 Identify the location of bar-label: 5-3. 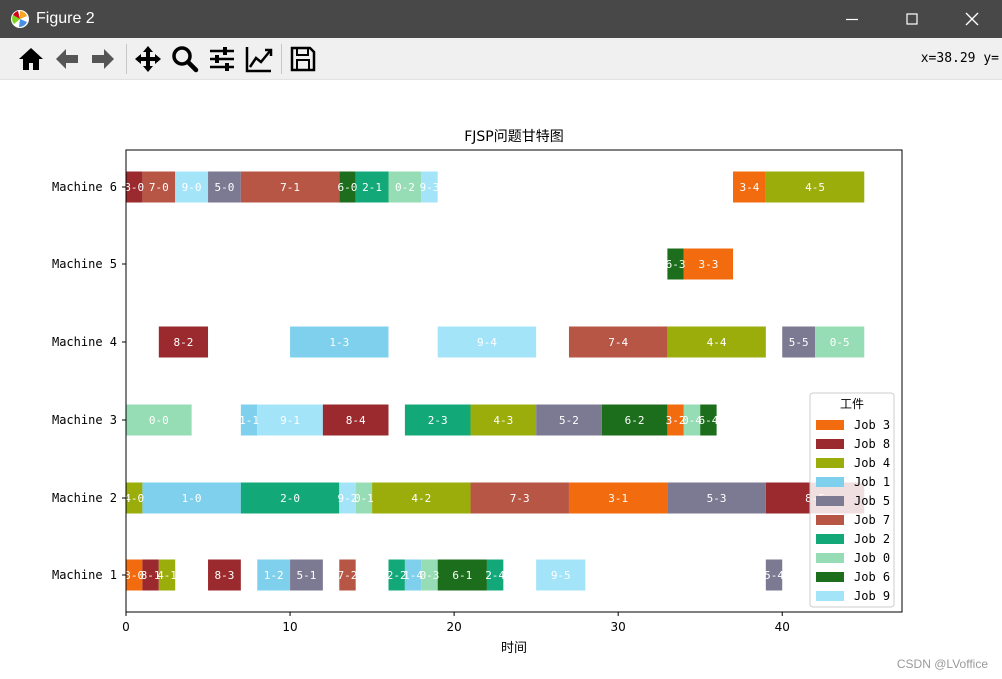
(717, 498).